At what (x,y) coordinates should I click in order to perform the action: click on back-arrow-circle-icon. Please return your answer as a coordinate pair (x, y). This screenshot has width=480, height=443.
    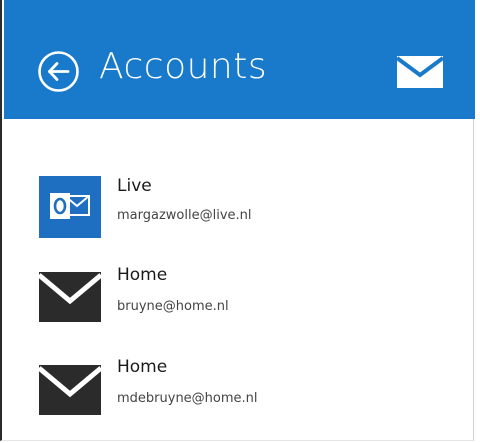
    Looking at the image, I should click on (58, 71).